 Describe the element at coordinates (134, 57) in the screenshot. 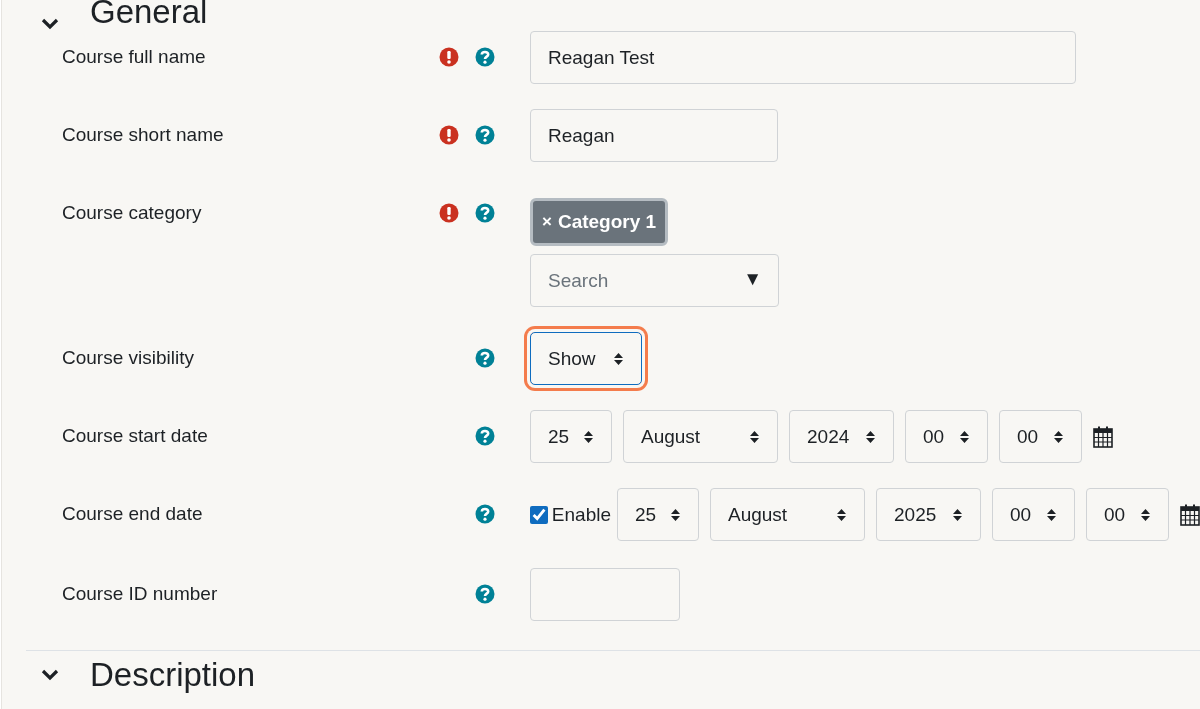

I see `field-label: Course full name` at that location.